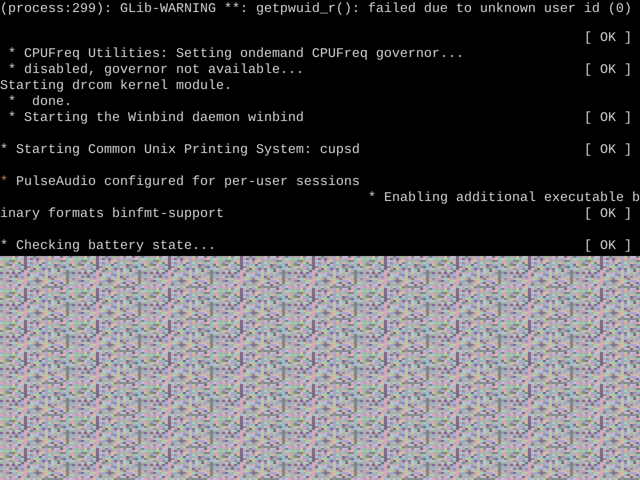  What do you see at coordinates (39, 103) in the screenshot?
I see `console-text: * done.` at bounding box center [39, 103].